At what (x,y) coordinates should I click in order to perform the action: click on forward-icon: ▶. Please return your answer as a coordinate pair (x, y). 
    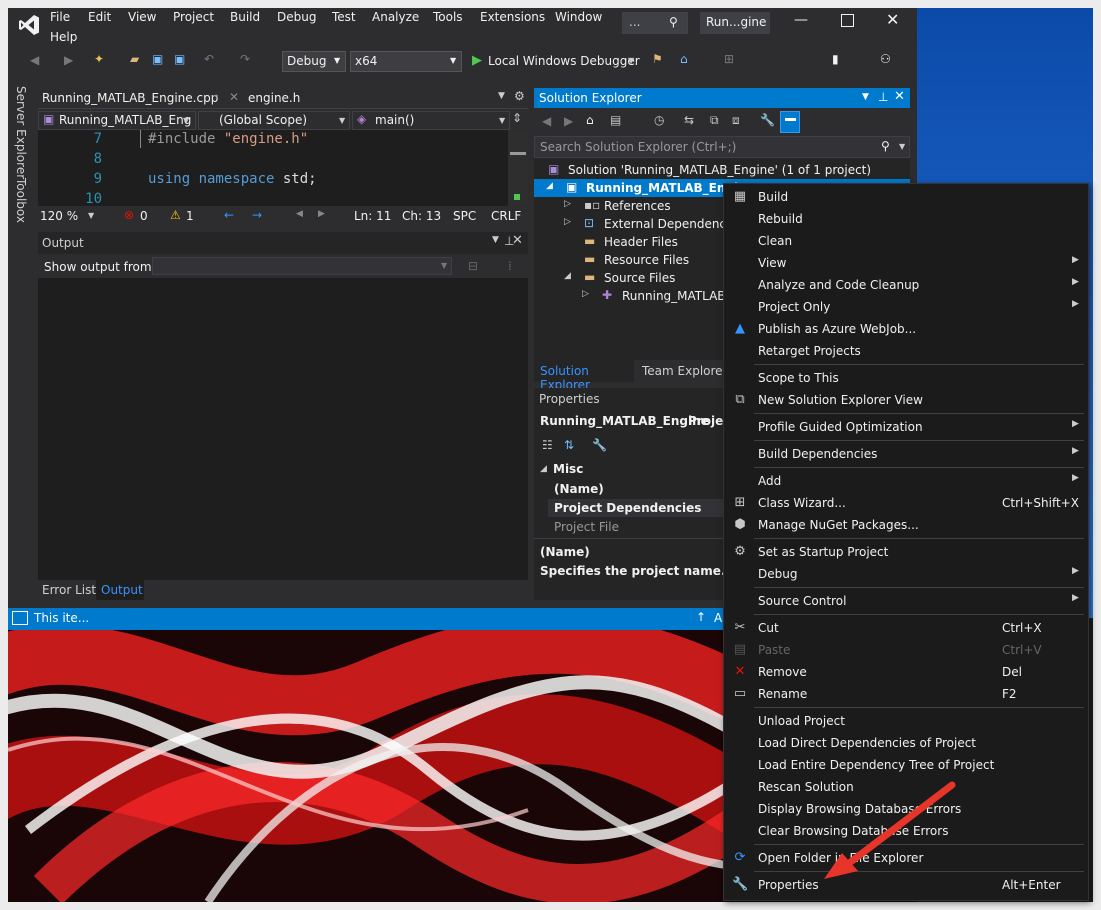
    Looking at the image, I should click on (568, 121).